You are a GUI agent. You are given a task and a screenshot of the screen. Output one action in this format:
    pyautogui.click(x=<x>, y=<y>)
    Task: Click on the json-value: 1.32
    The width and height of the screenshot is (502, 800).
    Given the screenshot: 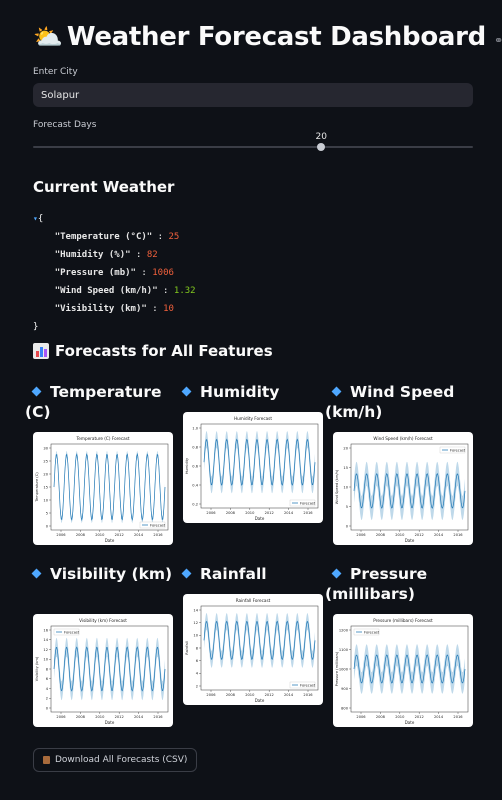 What is the action you would take?
    pyautogui.click(x=184, y=291)
    